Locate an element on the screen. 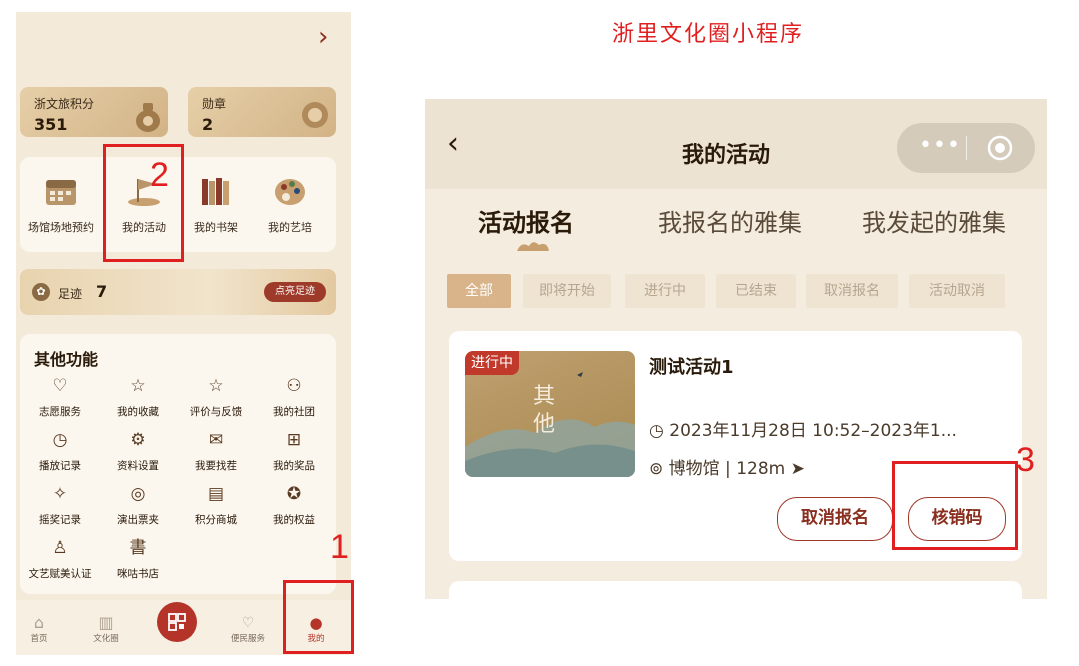 The width and height of the screenshot is (1079, 666). points-card: 浙文旅积分 351 is located at coordinates (94, 112).